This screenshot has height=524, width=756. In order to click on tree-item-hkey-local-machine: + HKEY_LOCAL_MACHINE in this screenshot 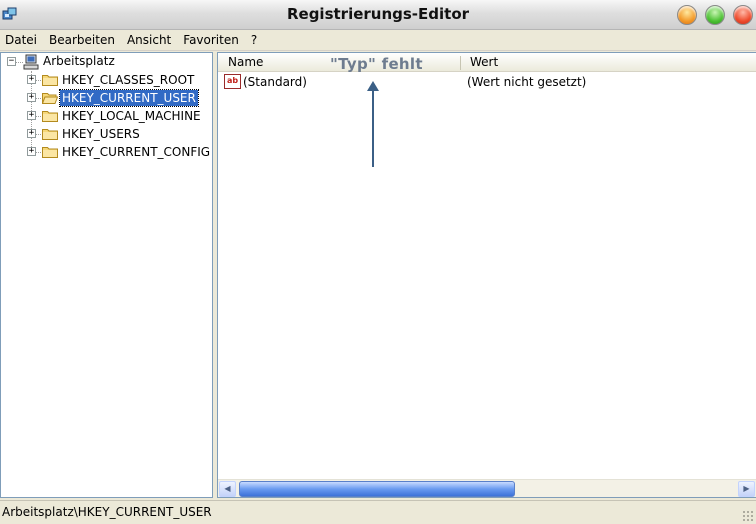, I will do `click(106, 116)`.